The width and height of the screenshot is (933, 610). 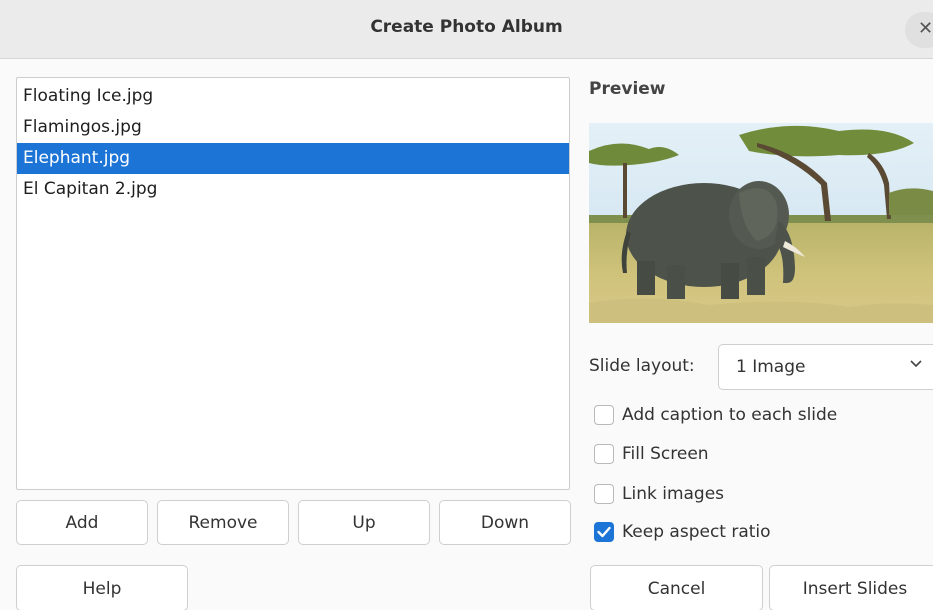 What do you see at coordinates (676, 587) in the screenshot?
I see `cancel-button: Cancel` at bounding box center [676, 587].